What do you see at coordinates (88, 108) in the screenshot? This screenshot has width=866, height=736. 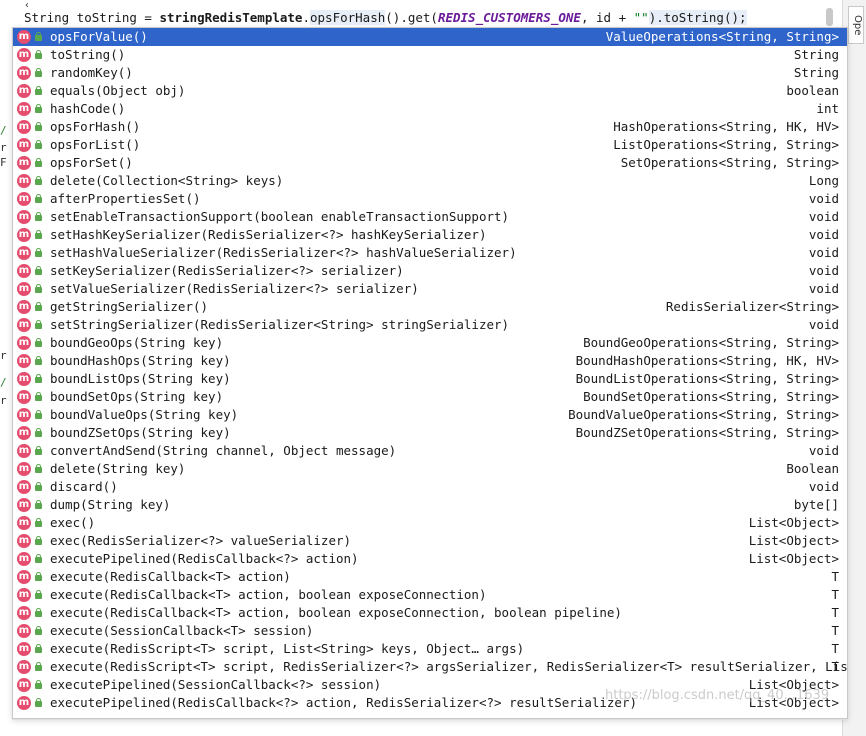 I see `completion-item-signature: hashCode()` at bounding box center [88, 108].